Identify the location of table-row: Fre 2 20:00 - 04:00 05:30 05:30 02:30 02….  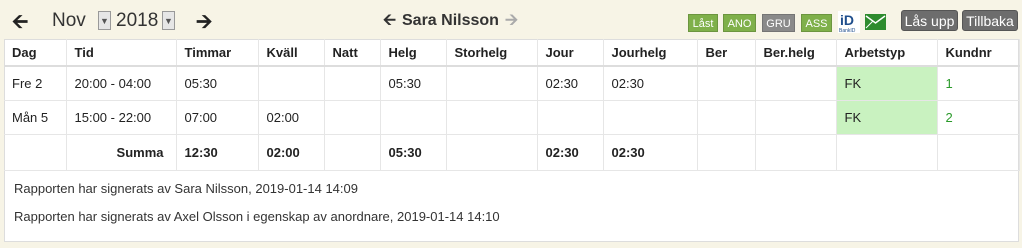
(512, 83).